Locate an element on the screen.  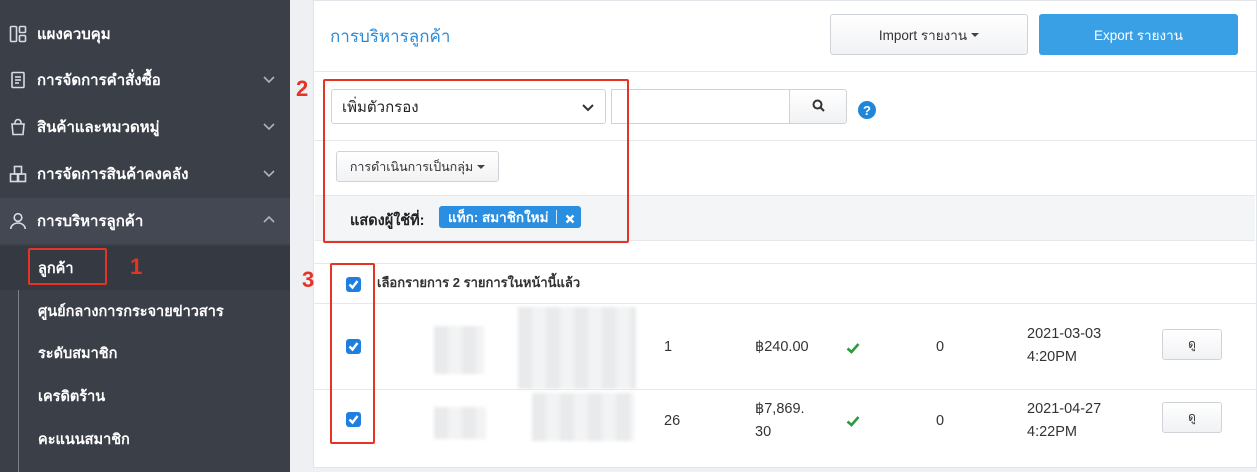
export-report-label: Export รายงาน is located at coordinates (1138, 35).